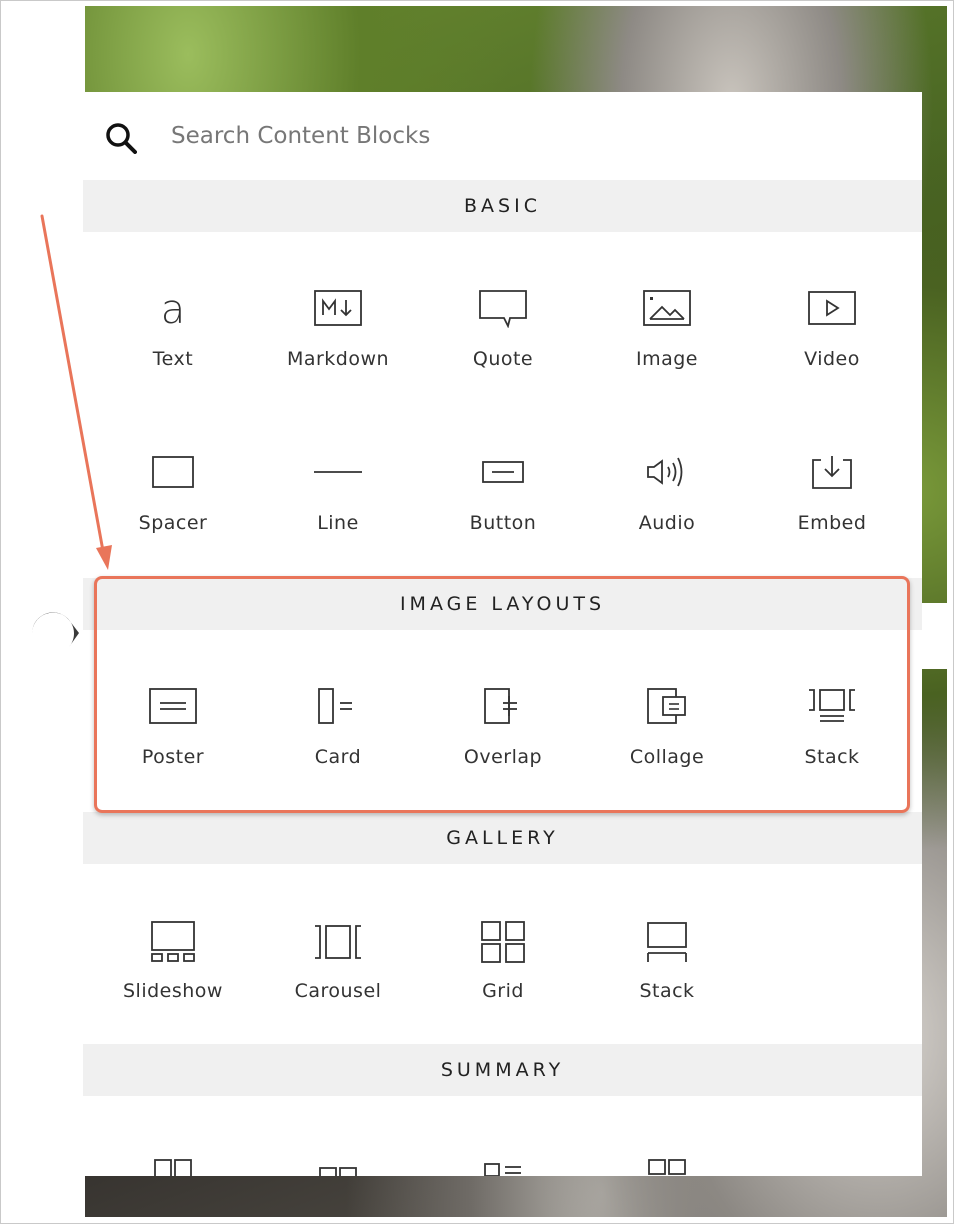 The height and width of the screenshot is (1224, 954). I want to click on block-label: Card, so click(338, 757).